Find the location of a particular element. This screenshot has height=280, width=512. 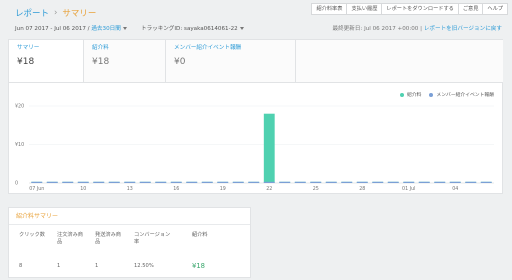

summary-value-fee: ¥18 is located at coordinates (198, 266).